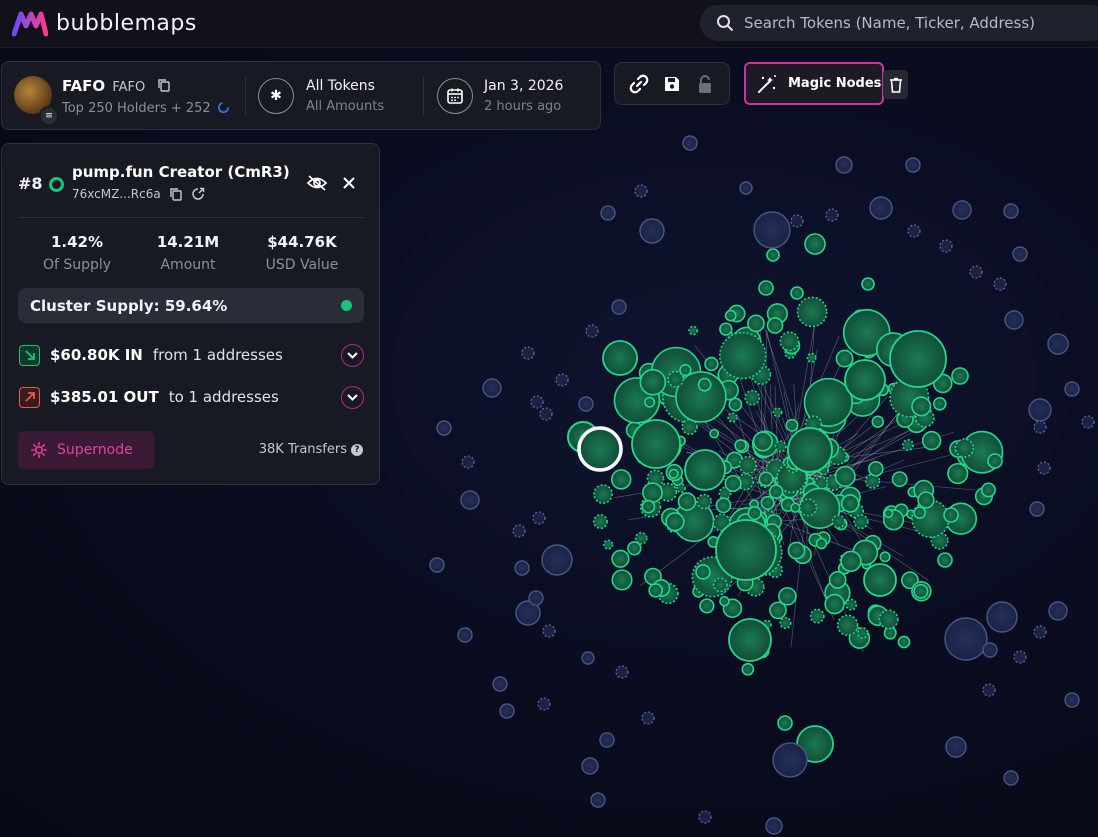 This screenshot has height=837, width=1098. Describe the element at coordinates (191, 305) in the screenshot. I see `cluster-supply-row: Cluster Supply: 59.64%` at that location.